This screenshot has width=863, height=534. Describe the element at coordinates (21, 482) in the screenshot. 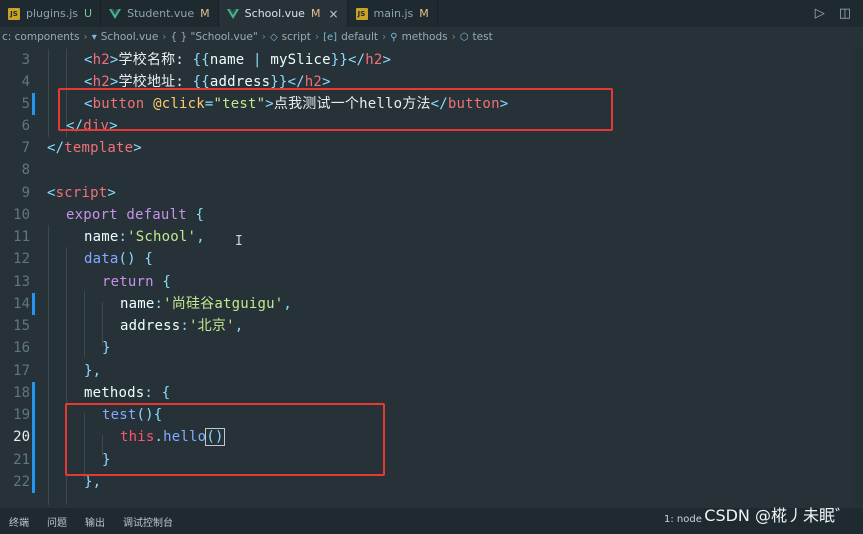

I see `line-number: 22` at that location.